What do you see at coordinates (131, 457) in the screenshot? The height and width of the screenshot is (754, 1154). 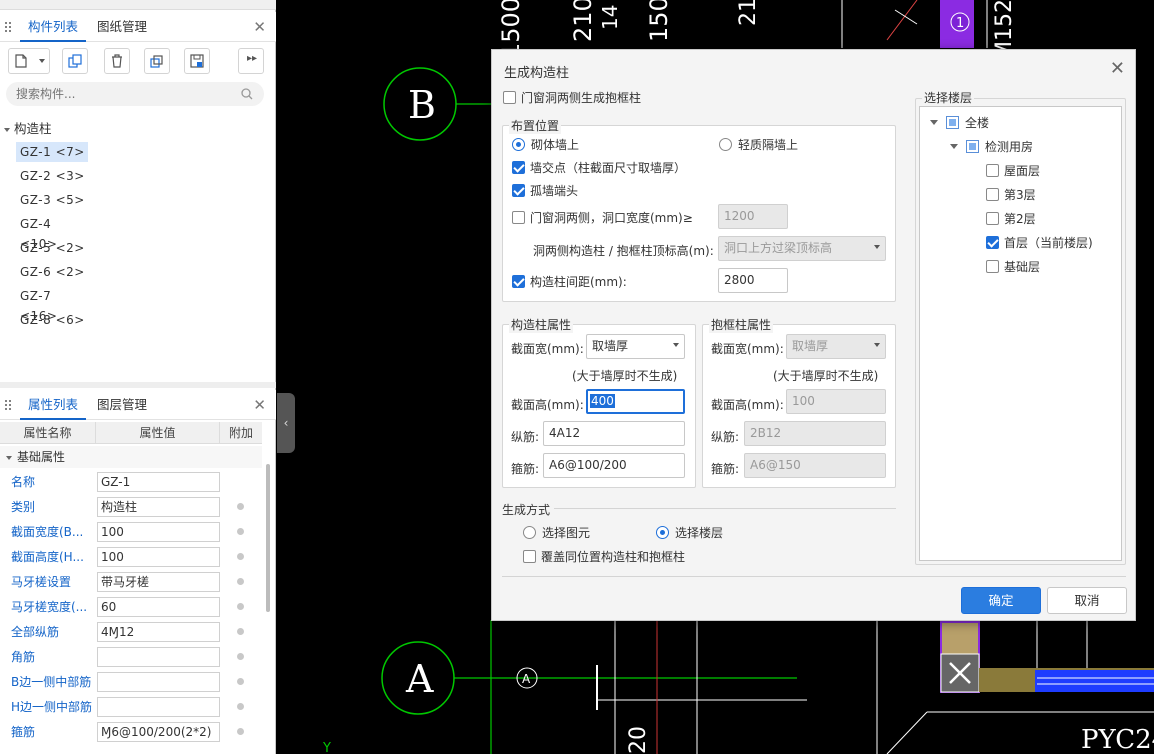 I see `property-group-basic: 基础属性` at bounding box center [131, 457].